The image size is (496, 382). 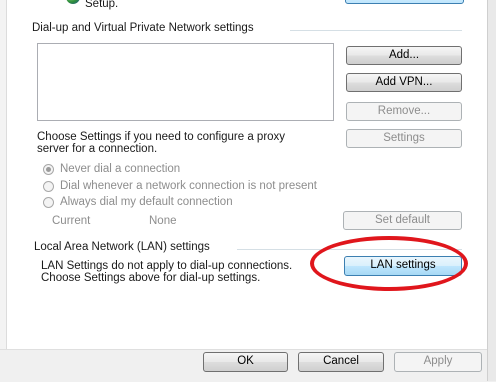 I want to click on globe-icon, so click(x=73, y=2).